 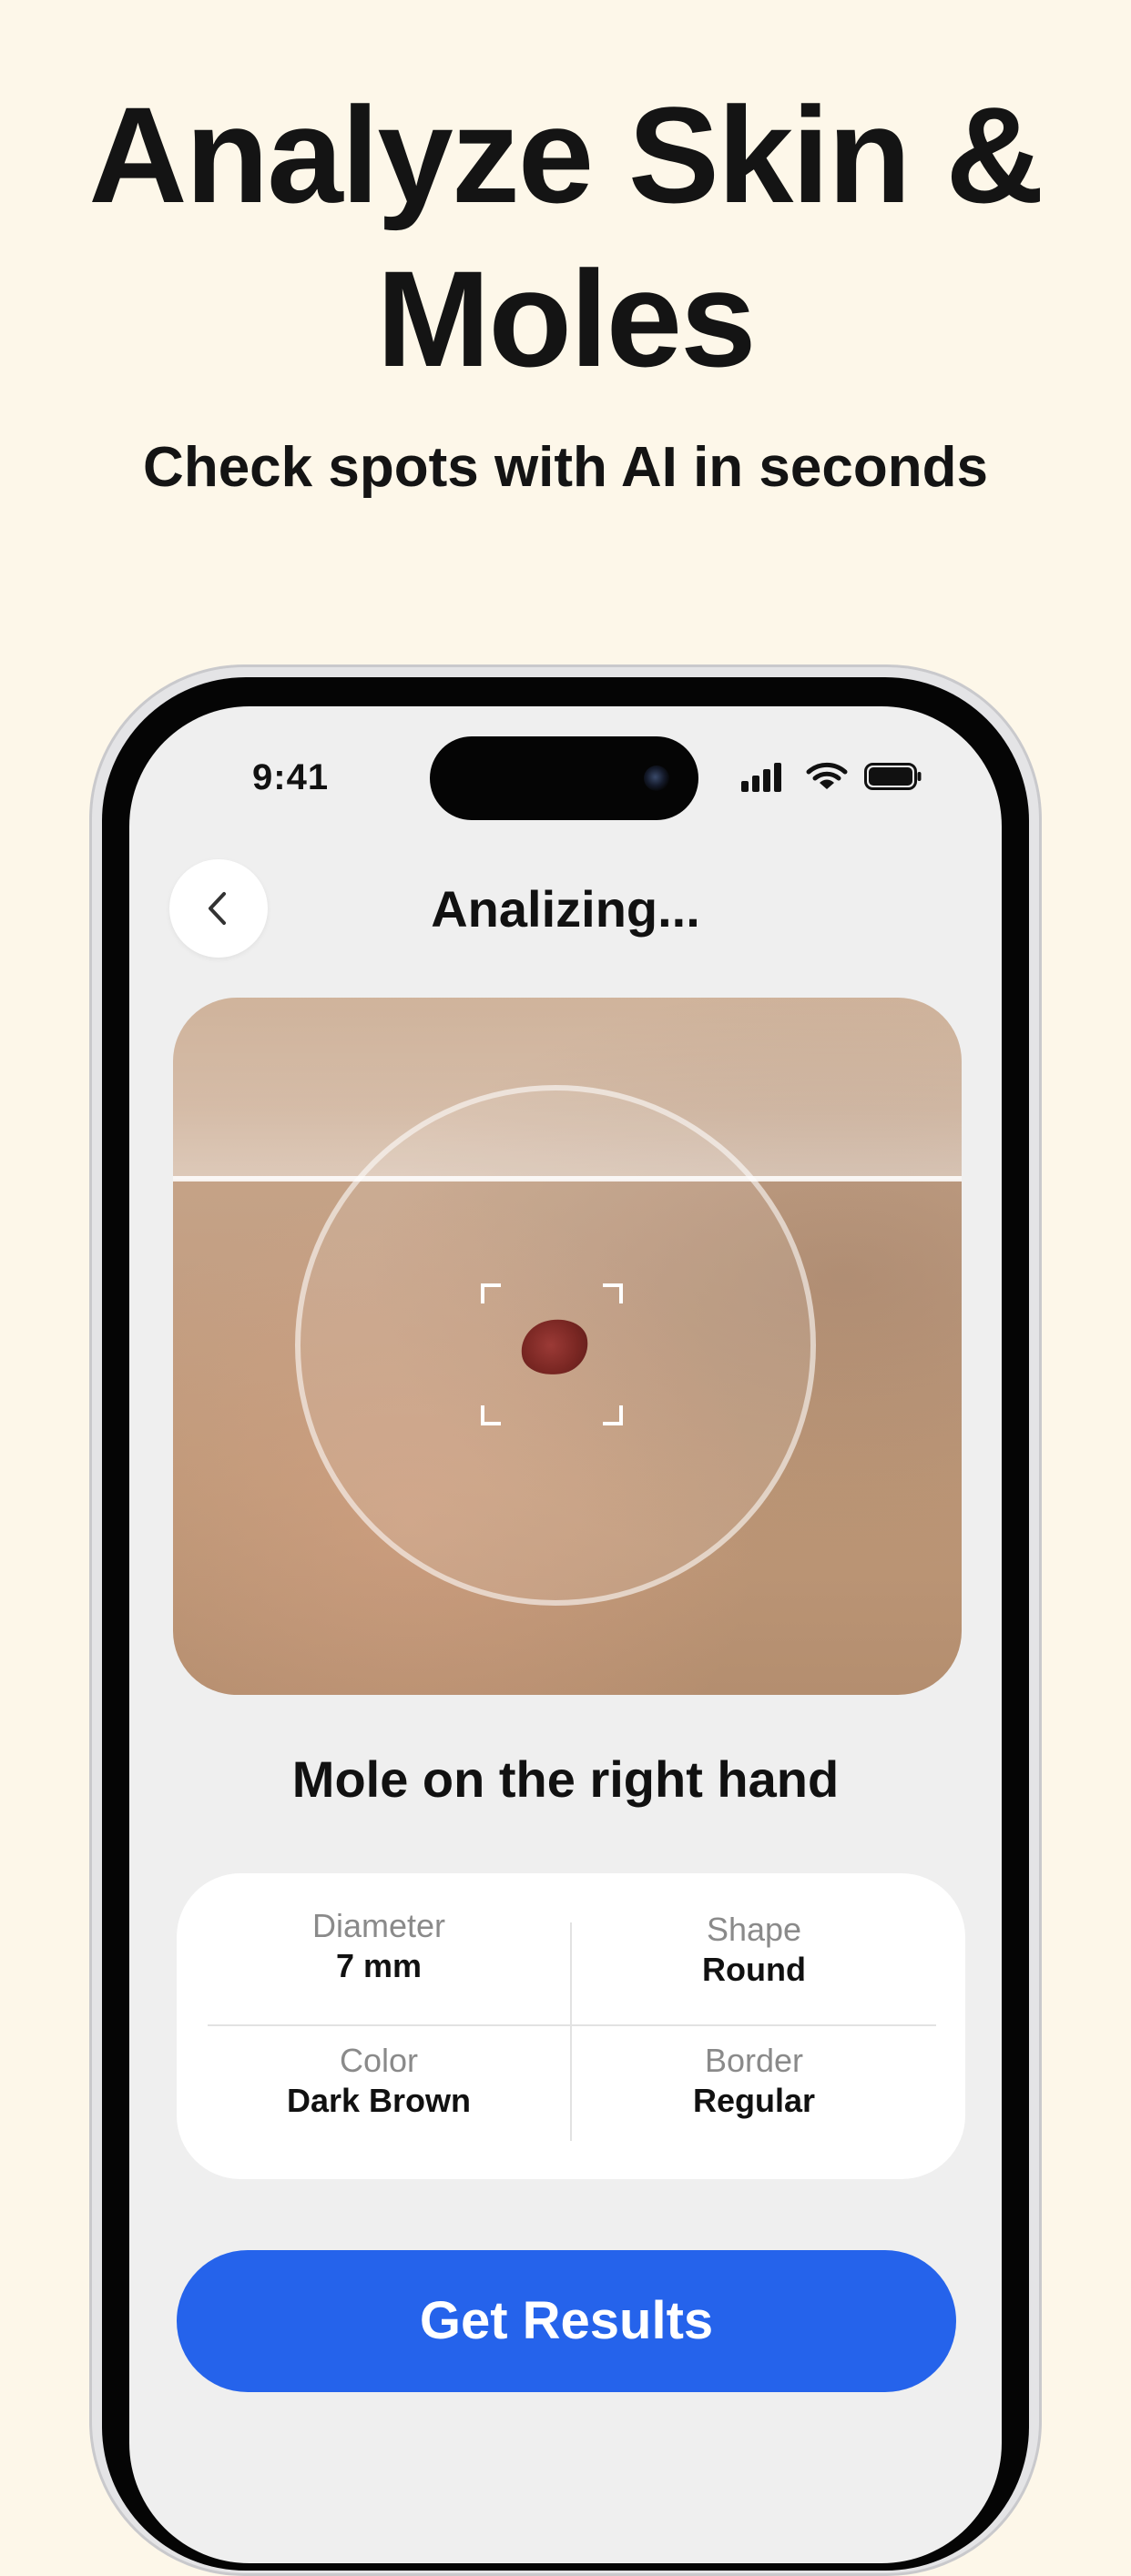 I want to click on detail-label: Border, so click(x=754, y=2060).